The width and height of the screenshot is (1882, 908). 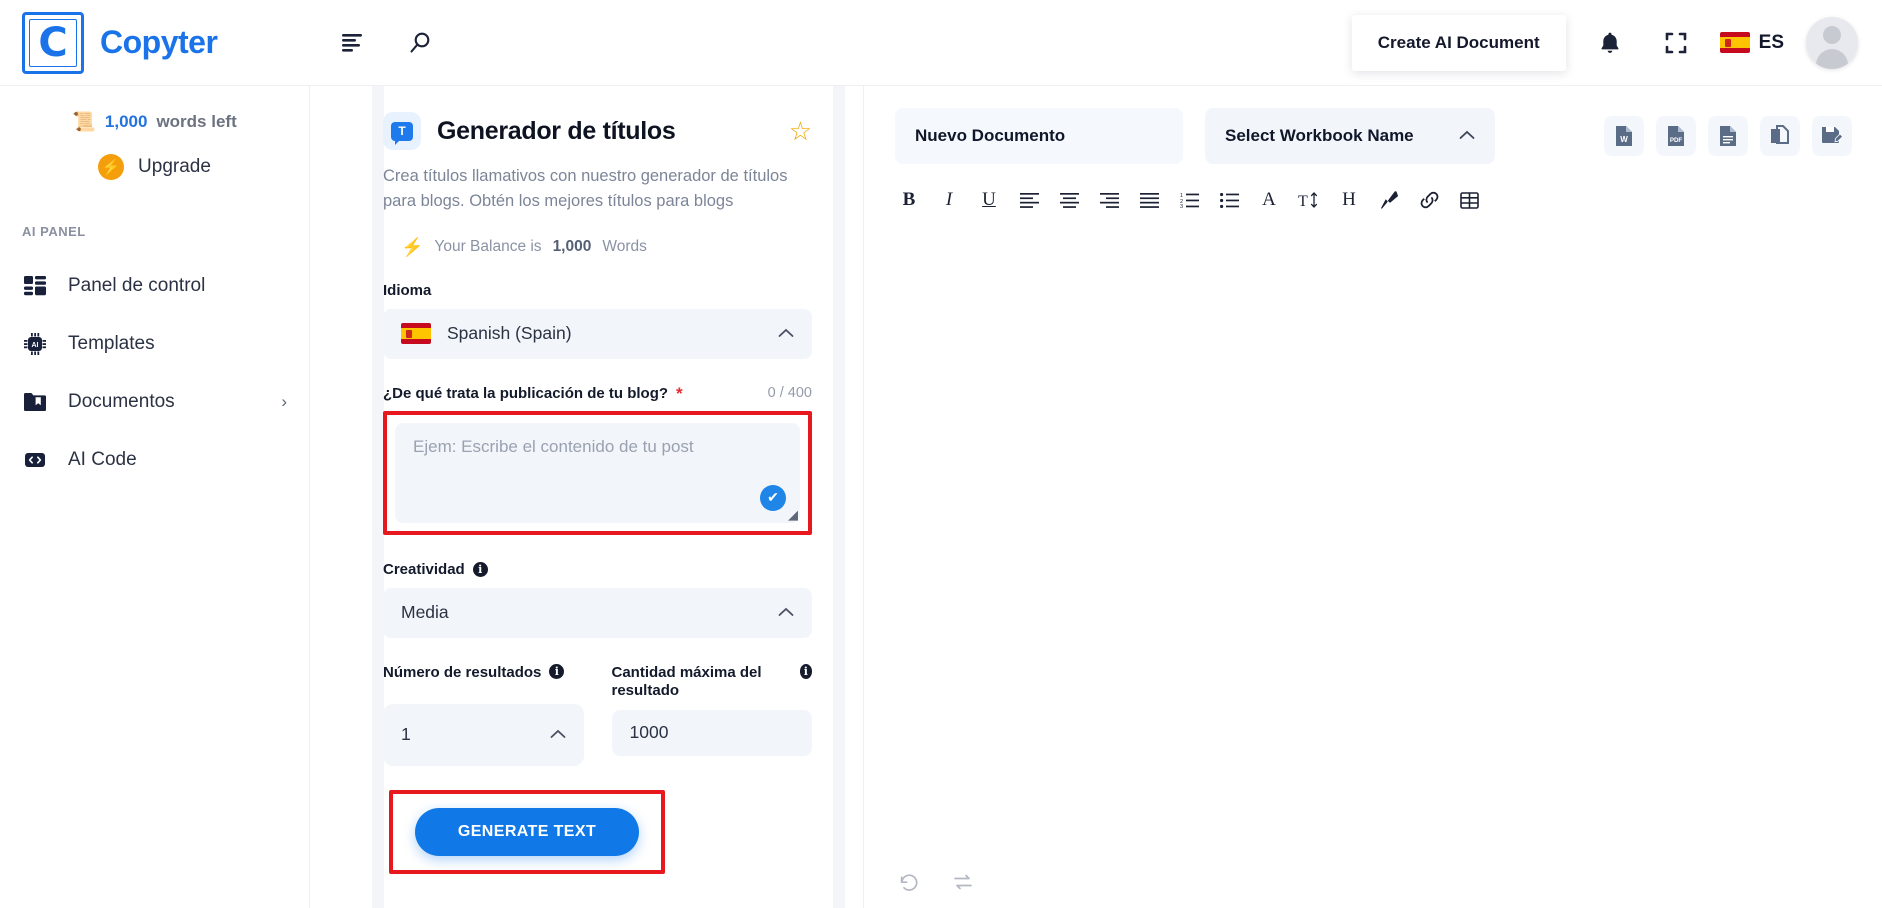 What do you see at coordinates (556, 130) in the screenshot?
I see `page-title: Generador de títulos` at bounding box center [556, 130].